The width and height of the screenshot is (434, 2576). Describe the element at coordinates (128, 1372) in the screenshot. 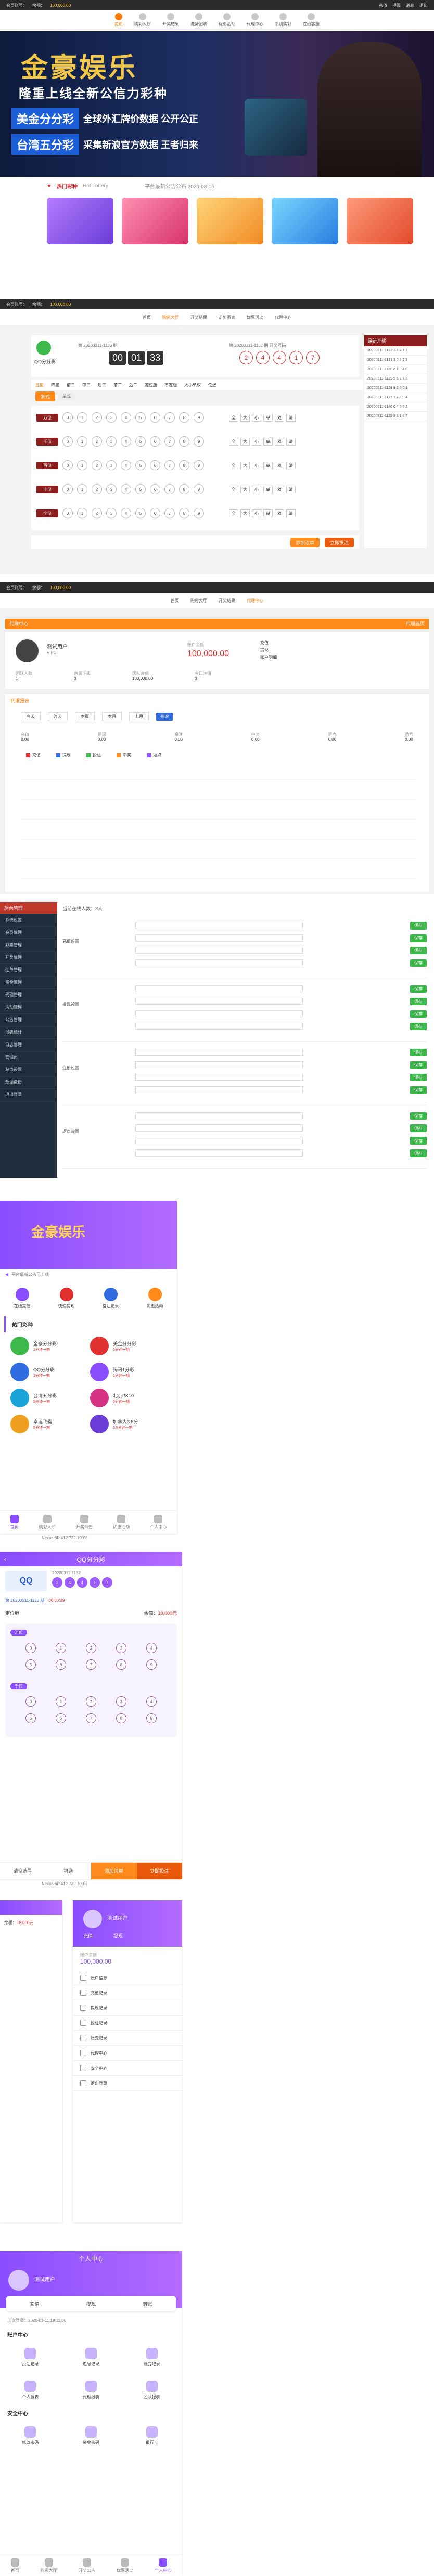

I see `game-item: 腾讯1分彩 1分钟一期` at that location.